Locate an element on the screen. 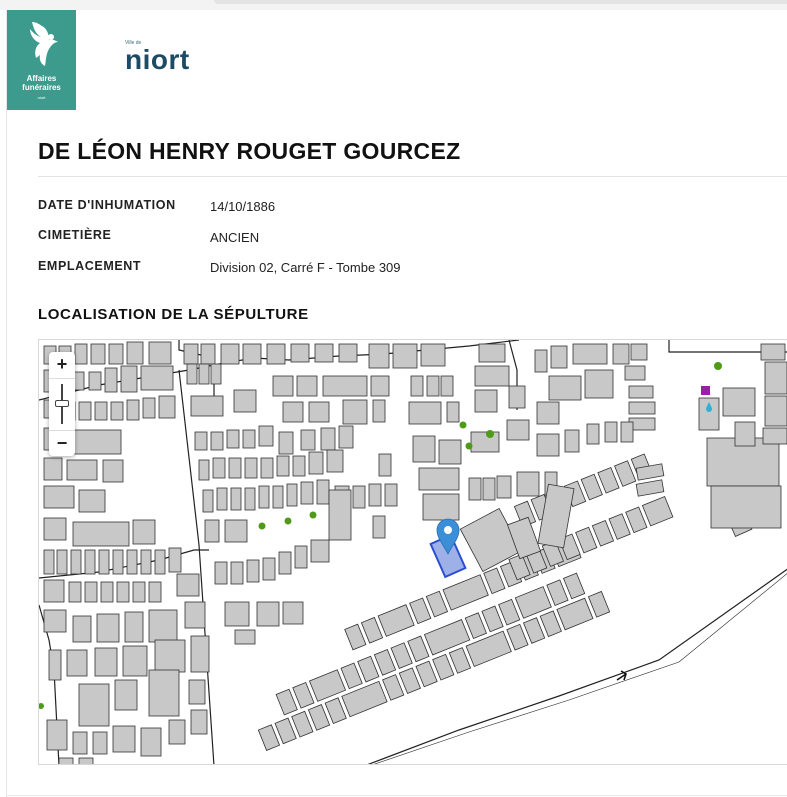  brand-line-1: Affaires is located at coordinates (41, 78).